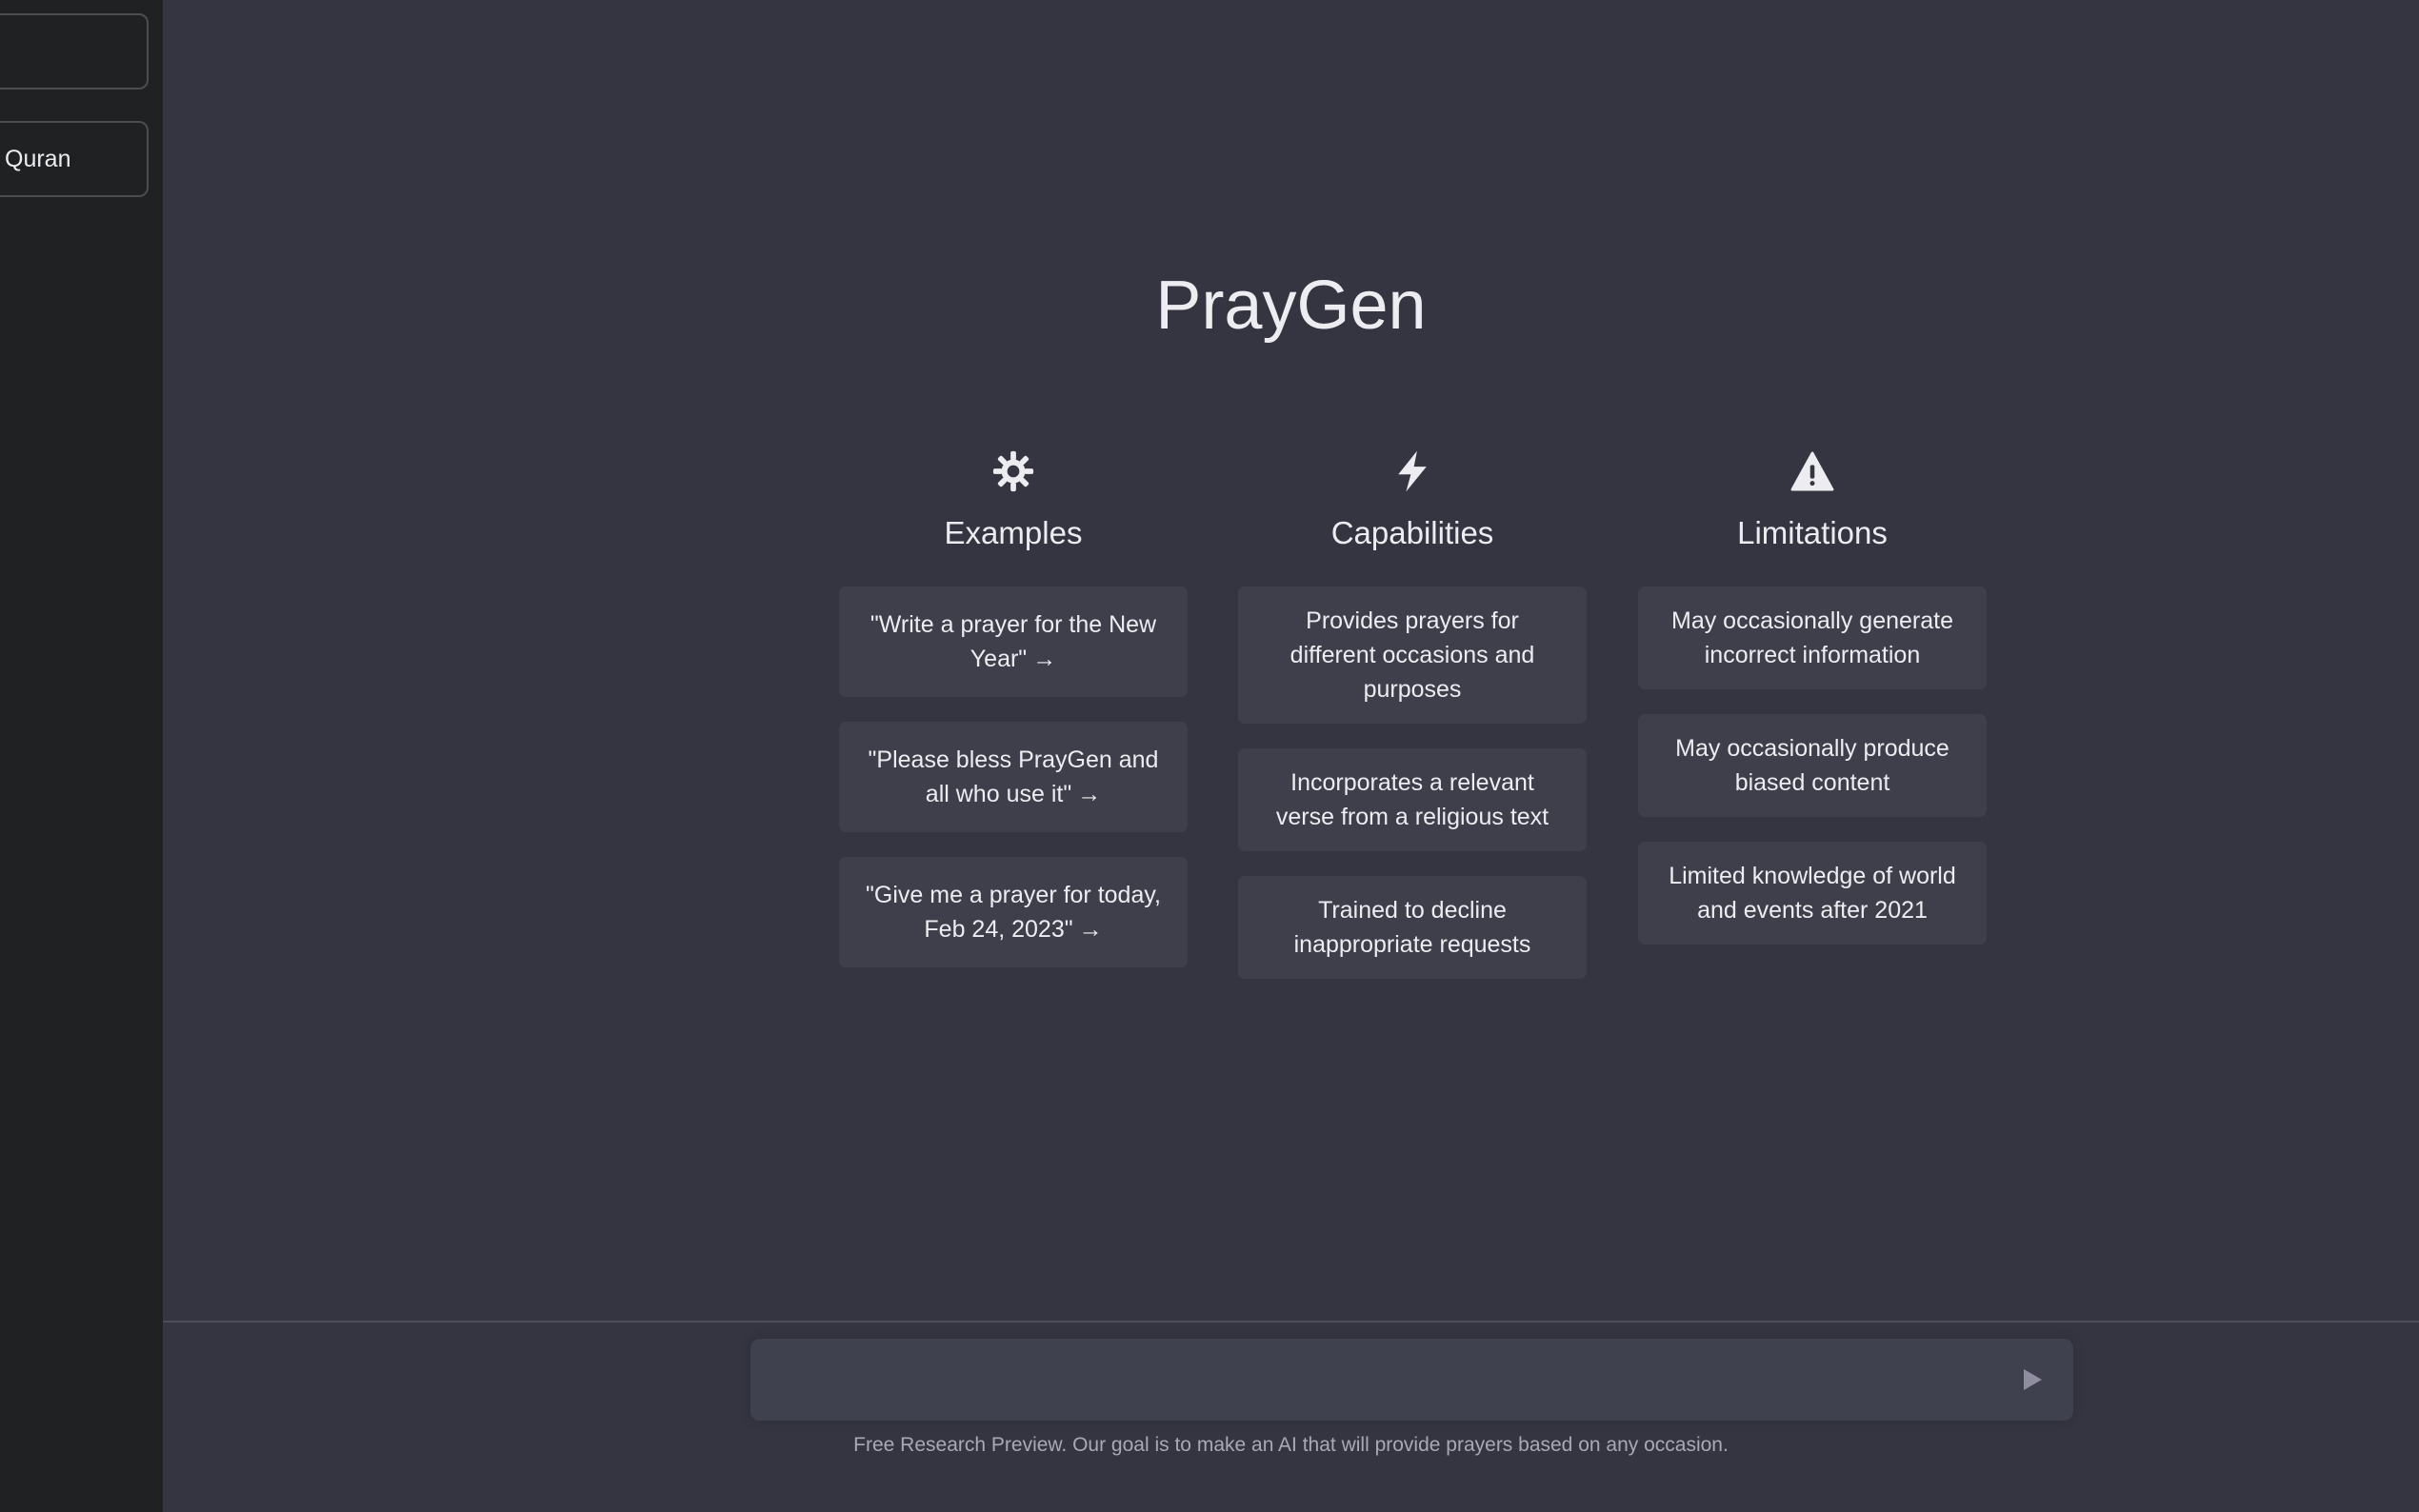 This screenshot has width=2419, height=1512. I want to click on sidebar-item-label: Quran, so click(38, 158).